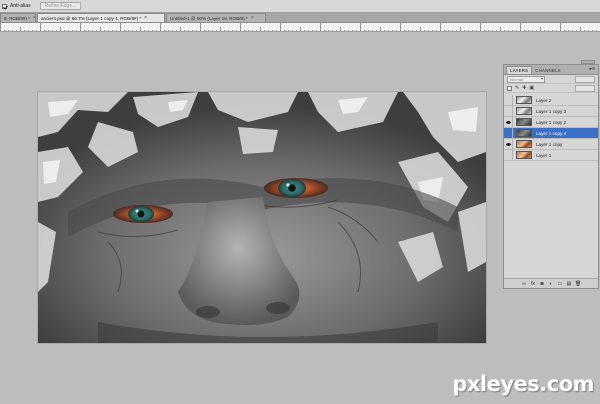 Image resolution: width=600 pixels, height=404 pixels. Describe the element at coordinates (560, 284) in the screenshot. I see `group-icon: ▭` at that location.